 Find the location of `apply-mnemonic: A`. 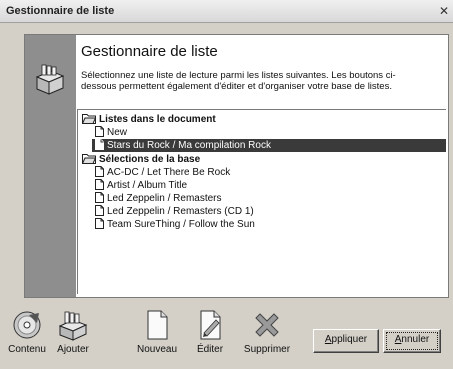

apply-mnemonic: A is located at coordinates (328, 339).